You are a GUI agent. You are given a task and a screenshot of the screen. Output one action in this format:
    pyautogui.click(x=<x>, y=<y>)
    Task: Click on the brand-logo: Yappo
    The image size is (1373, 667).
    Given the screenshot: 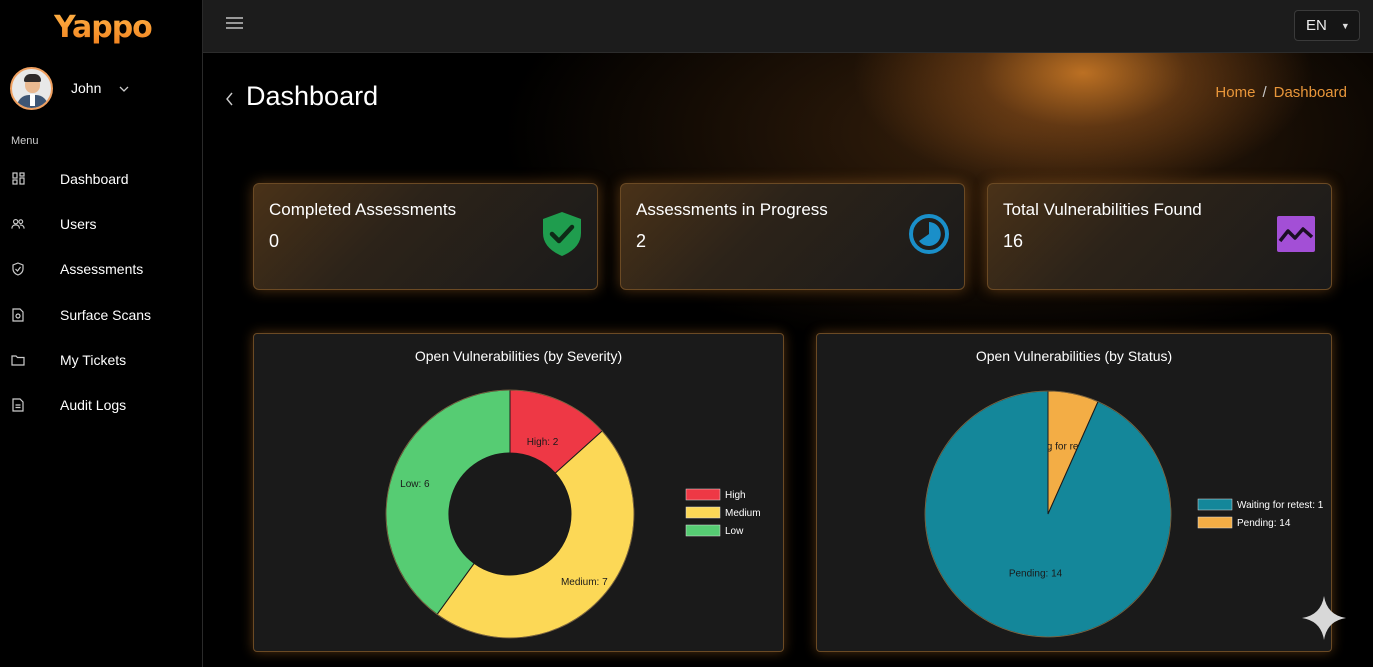 What is the action you would take?
    pyautogui.click(x=103, y=30)
    